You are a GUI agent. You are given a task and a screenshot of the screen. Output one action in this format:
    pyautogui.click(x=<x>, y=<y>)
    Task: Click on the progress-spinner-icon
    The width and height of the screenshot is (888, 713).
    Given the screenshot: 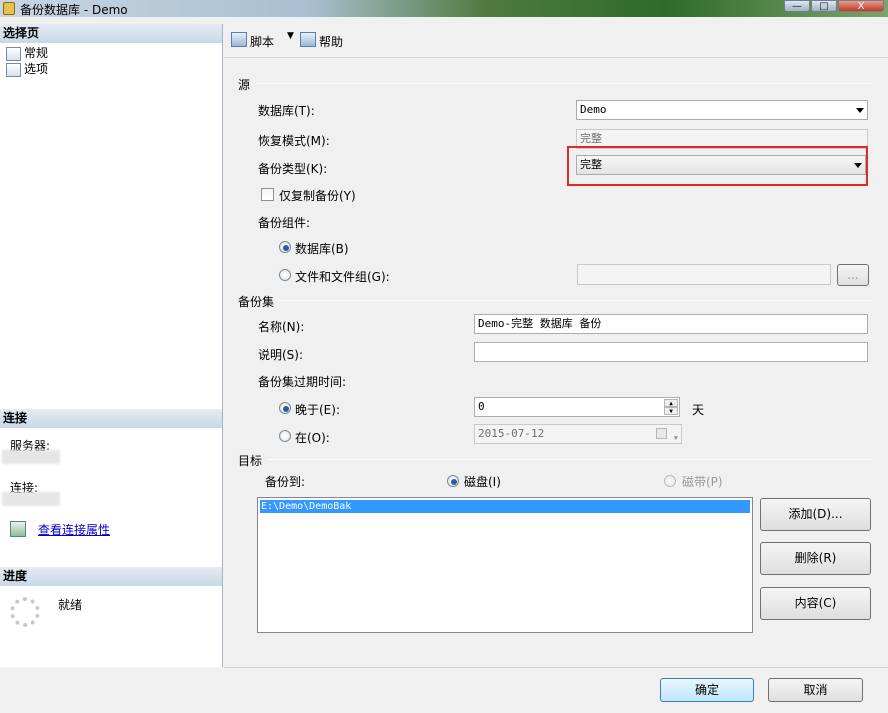 What is the action you would take?
    pyautogui.click(x=25, y=612)
    